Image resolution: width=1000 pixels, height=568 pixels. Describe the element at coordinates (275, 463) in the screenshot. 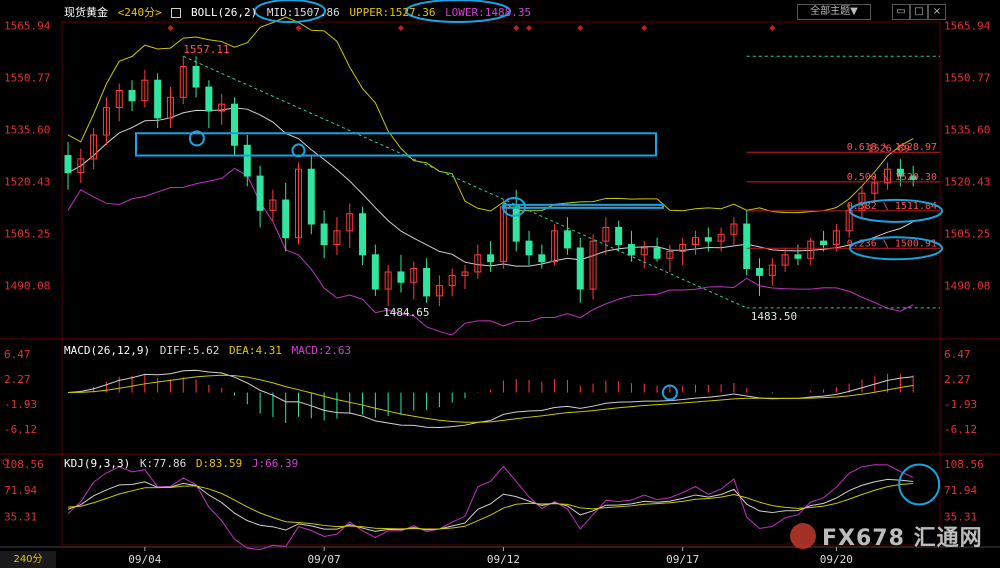

I see `kdj-j: J:66.39` at that location.